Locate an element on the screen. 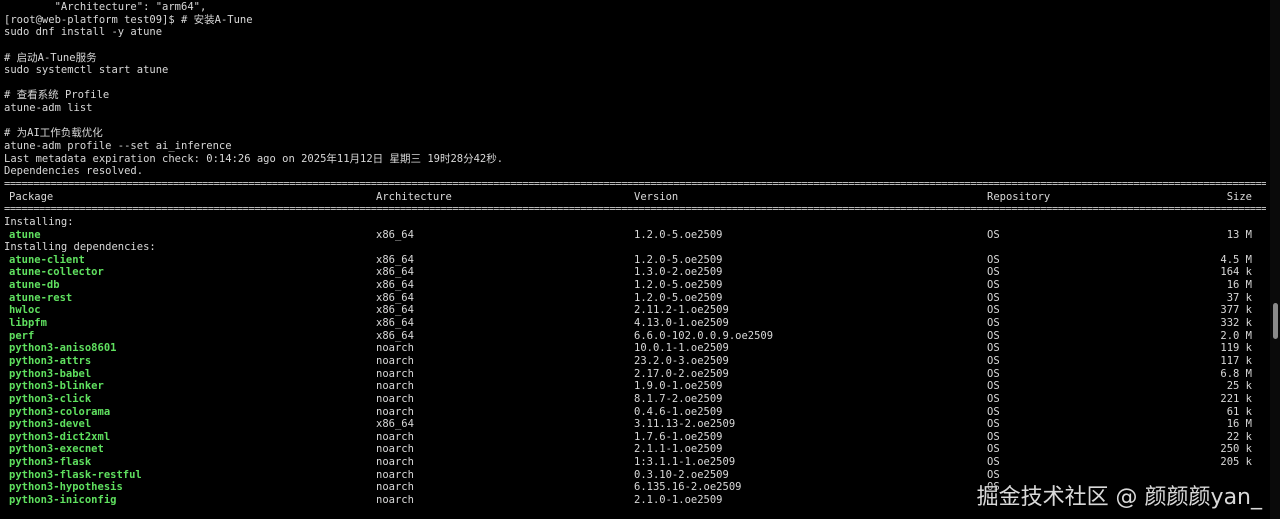 This screenshot has width=1280, height=519. table-row: atune x86_64 1.2.0-5.oe2509 OS 13 M is located at coordinates (635, 235).